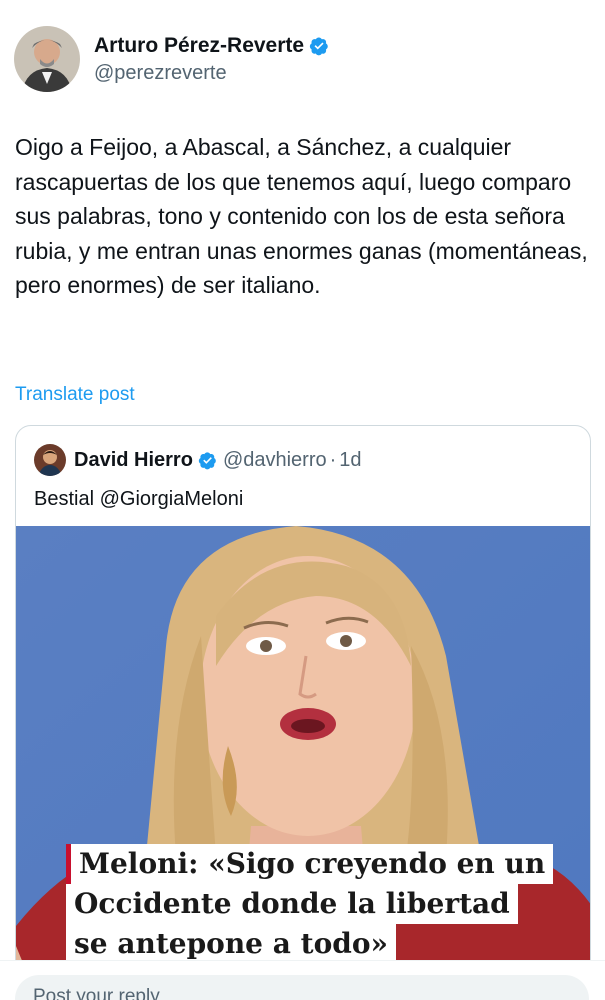 The height and width of the screenshot is (1000, 605). What do you see at coordinates (231, 944) in the screenshot?
I see `caption-line: se antepone a todo»` at bounding box center [231, 944].